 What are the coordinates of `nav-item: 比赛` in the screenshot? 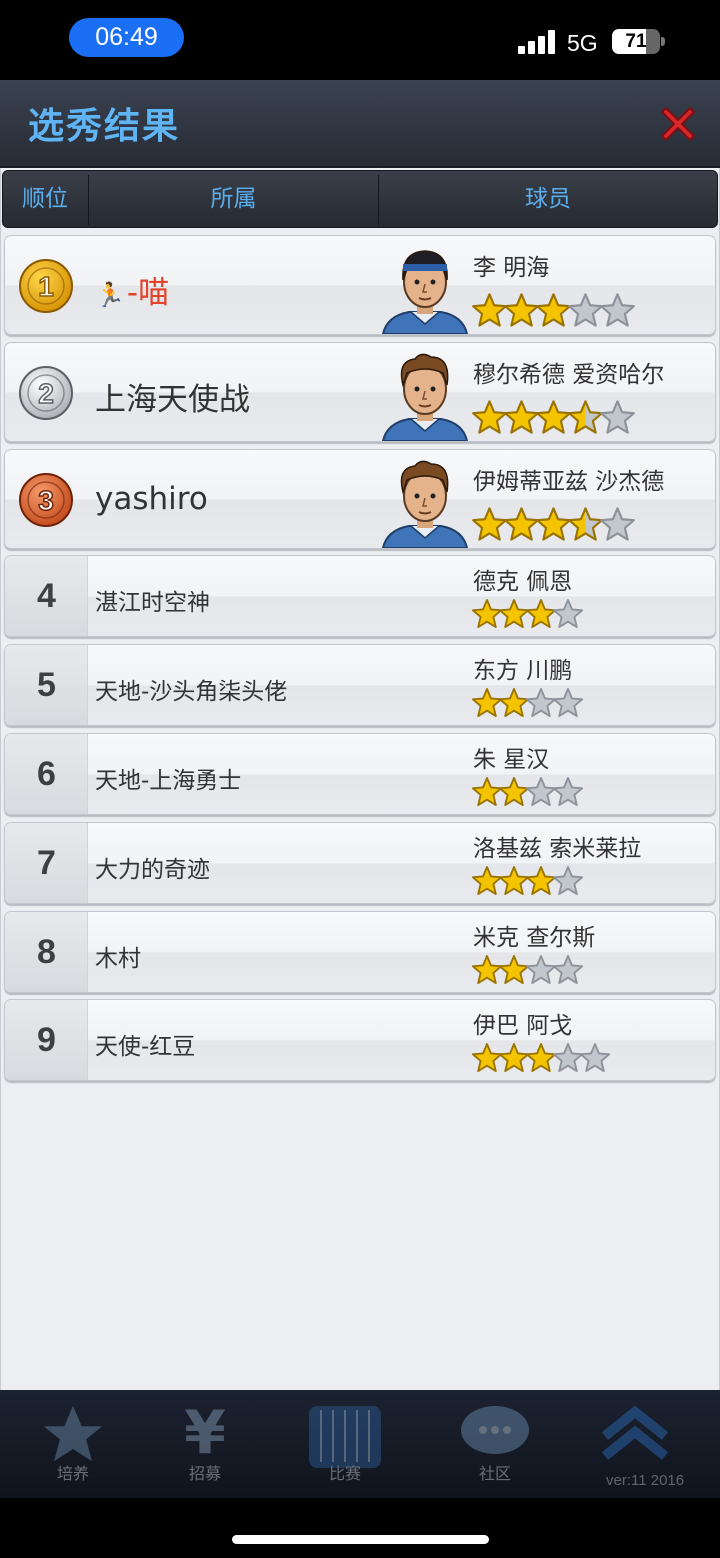 It's located at (345, 1444).